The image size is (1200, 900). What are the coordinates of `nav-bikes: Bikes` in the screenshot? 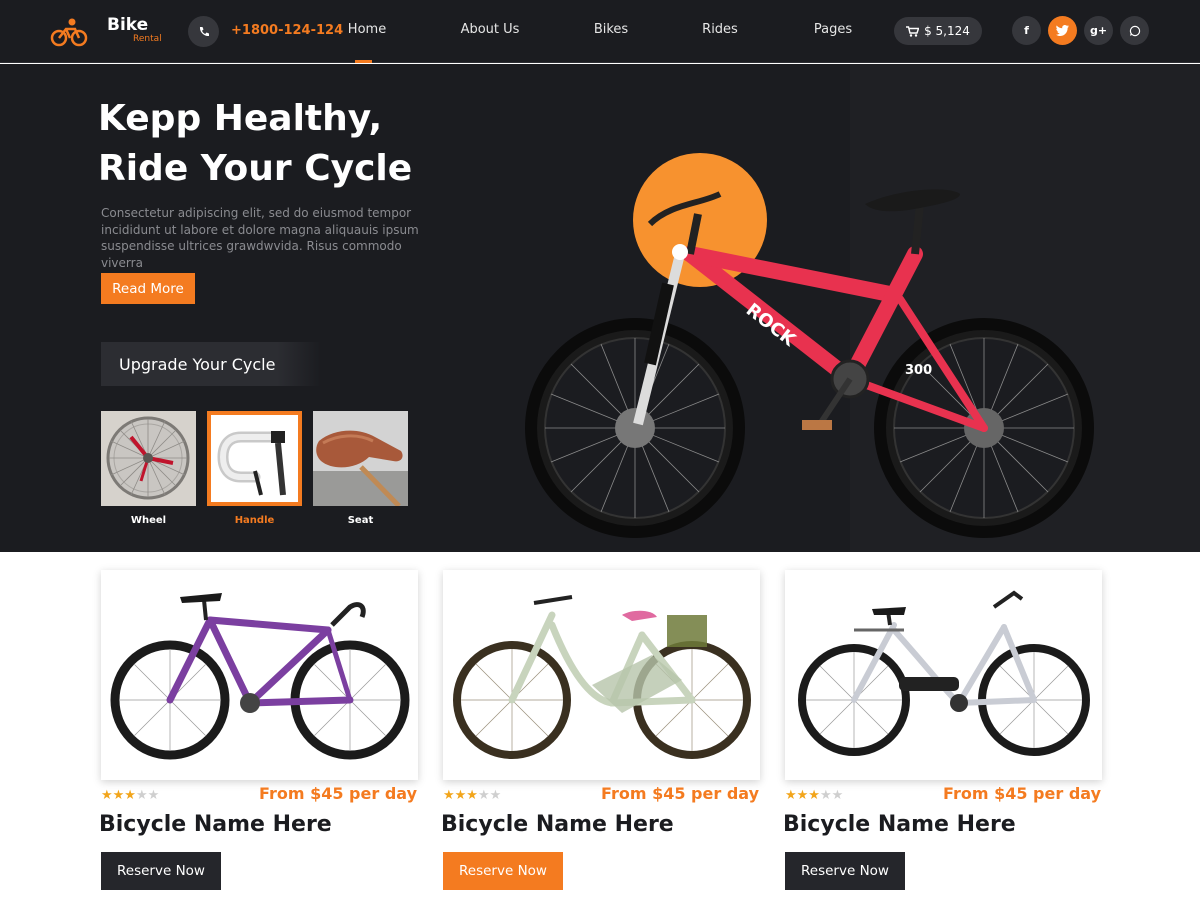 It's located at (611, 29).